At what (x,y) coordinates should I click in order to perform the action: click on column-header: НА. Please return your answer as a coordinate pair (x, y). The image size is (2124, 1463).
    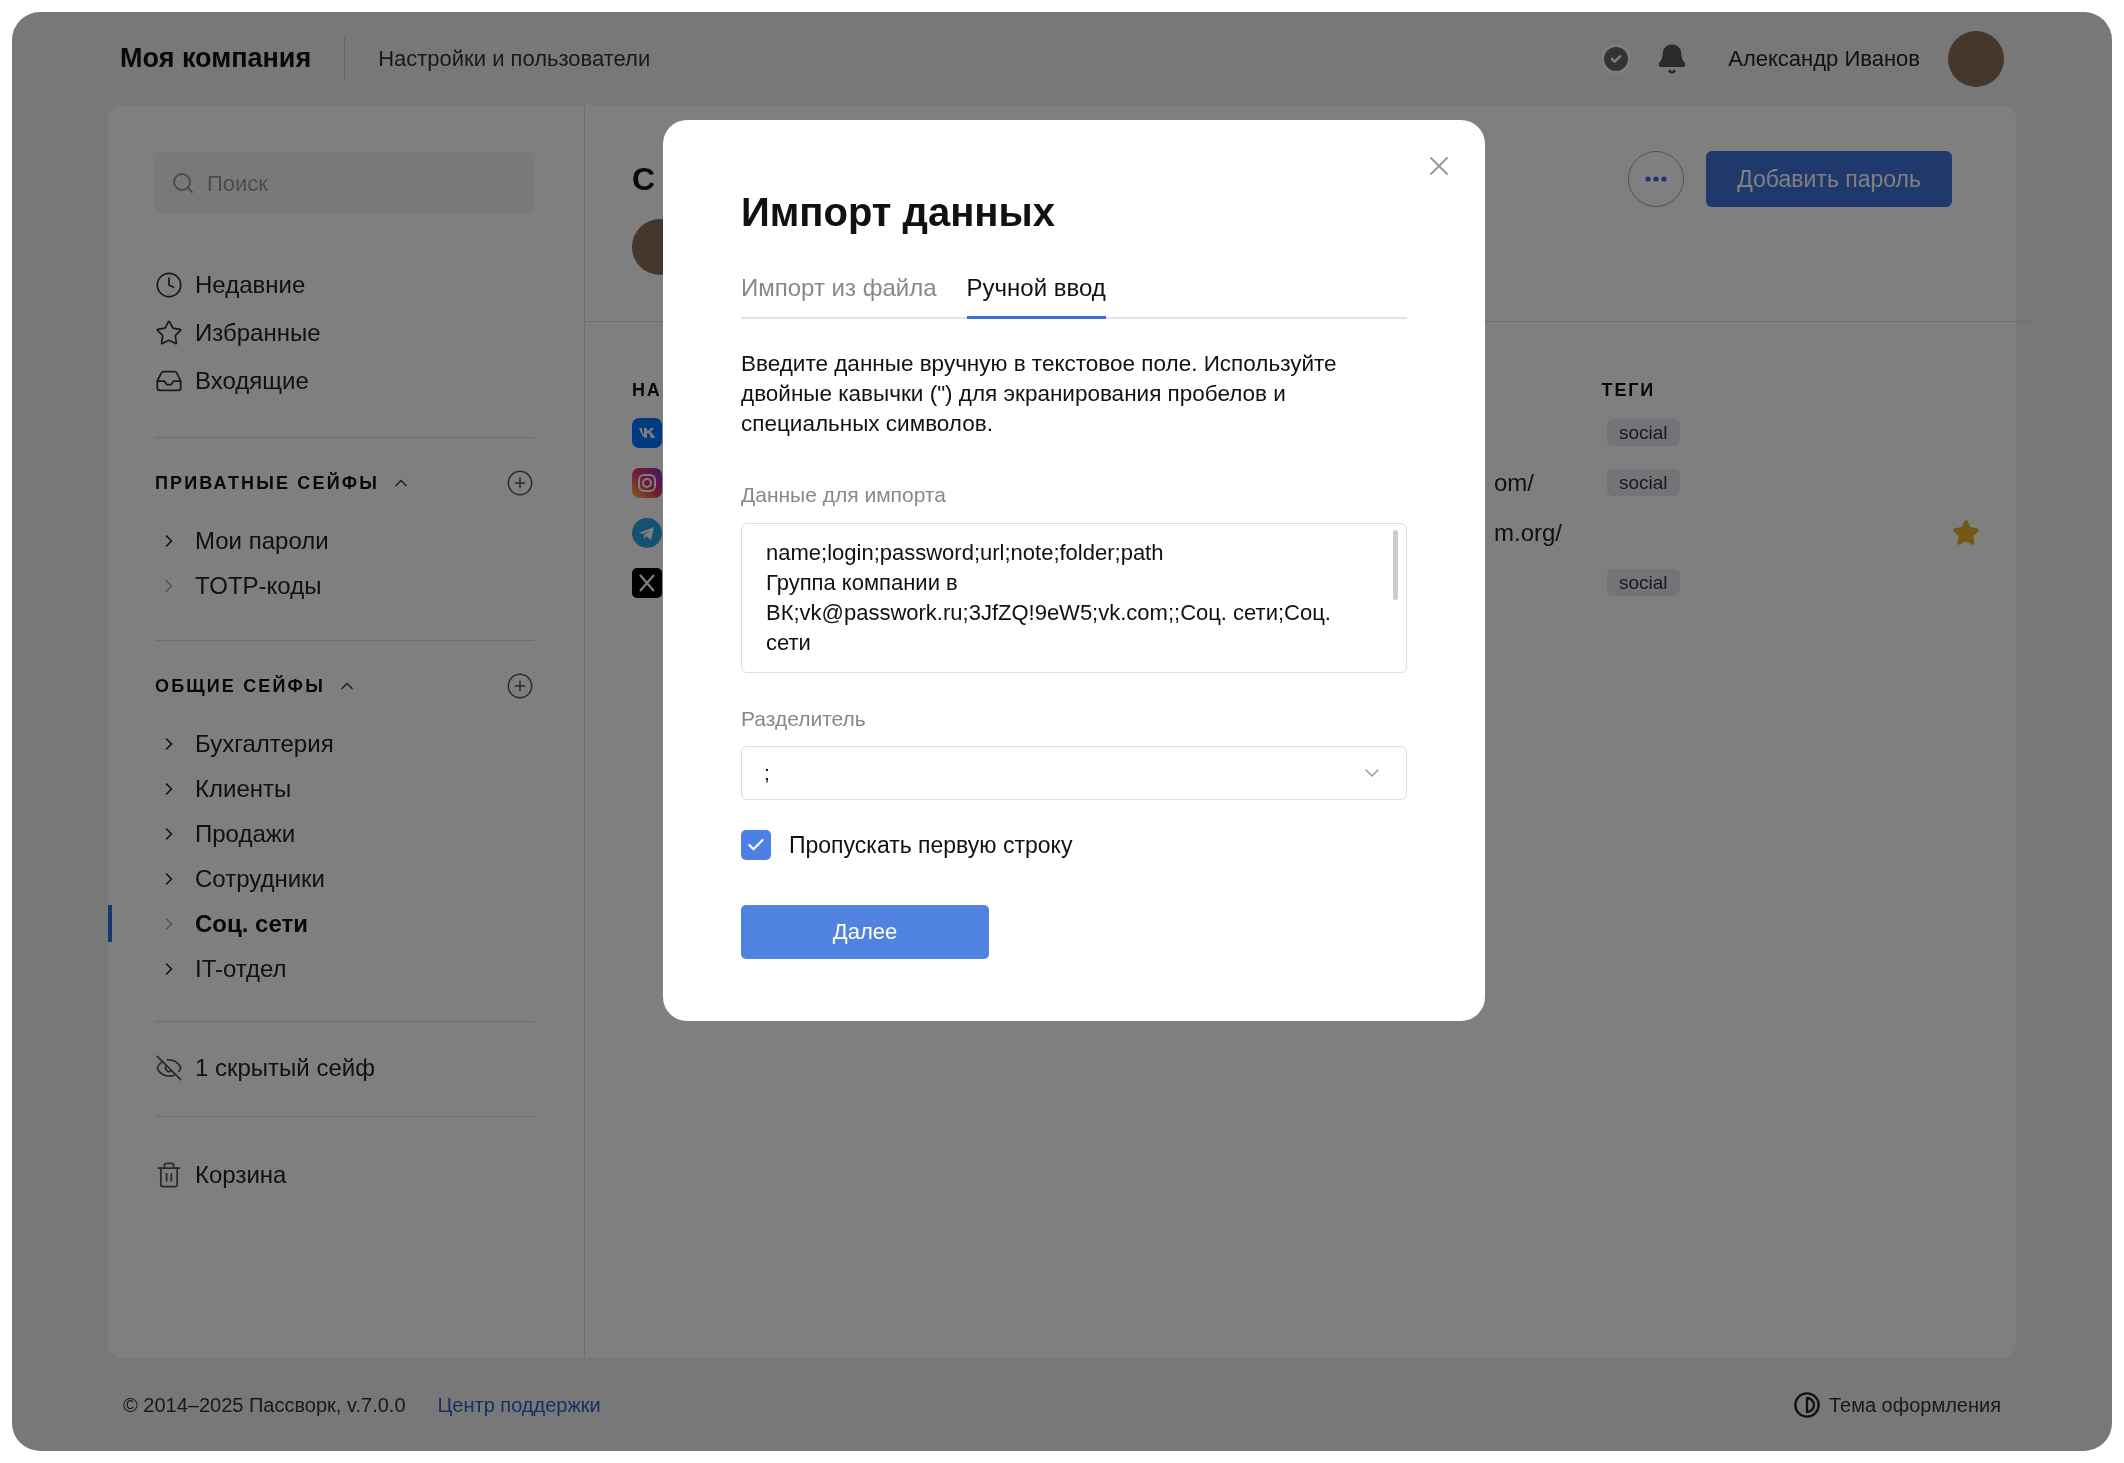
    Looking at the image, I should click on (647, 390).